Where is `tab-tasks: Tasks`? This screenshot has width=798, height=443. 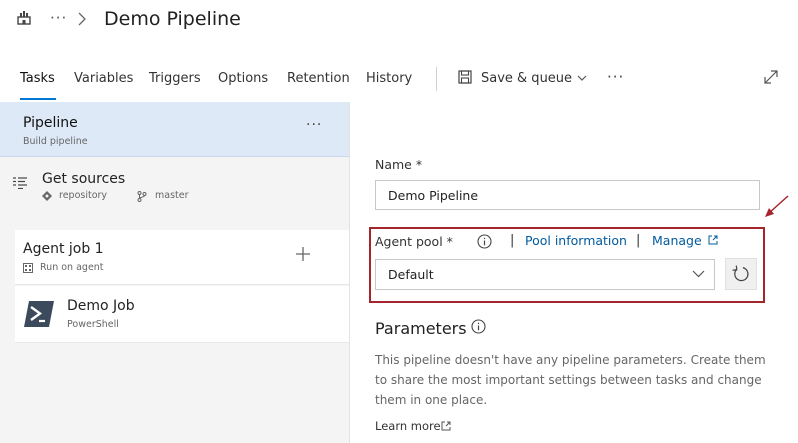
tab-tasks: Tasks is located at coordinates (37, 78).